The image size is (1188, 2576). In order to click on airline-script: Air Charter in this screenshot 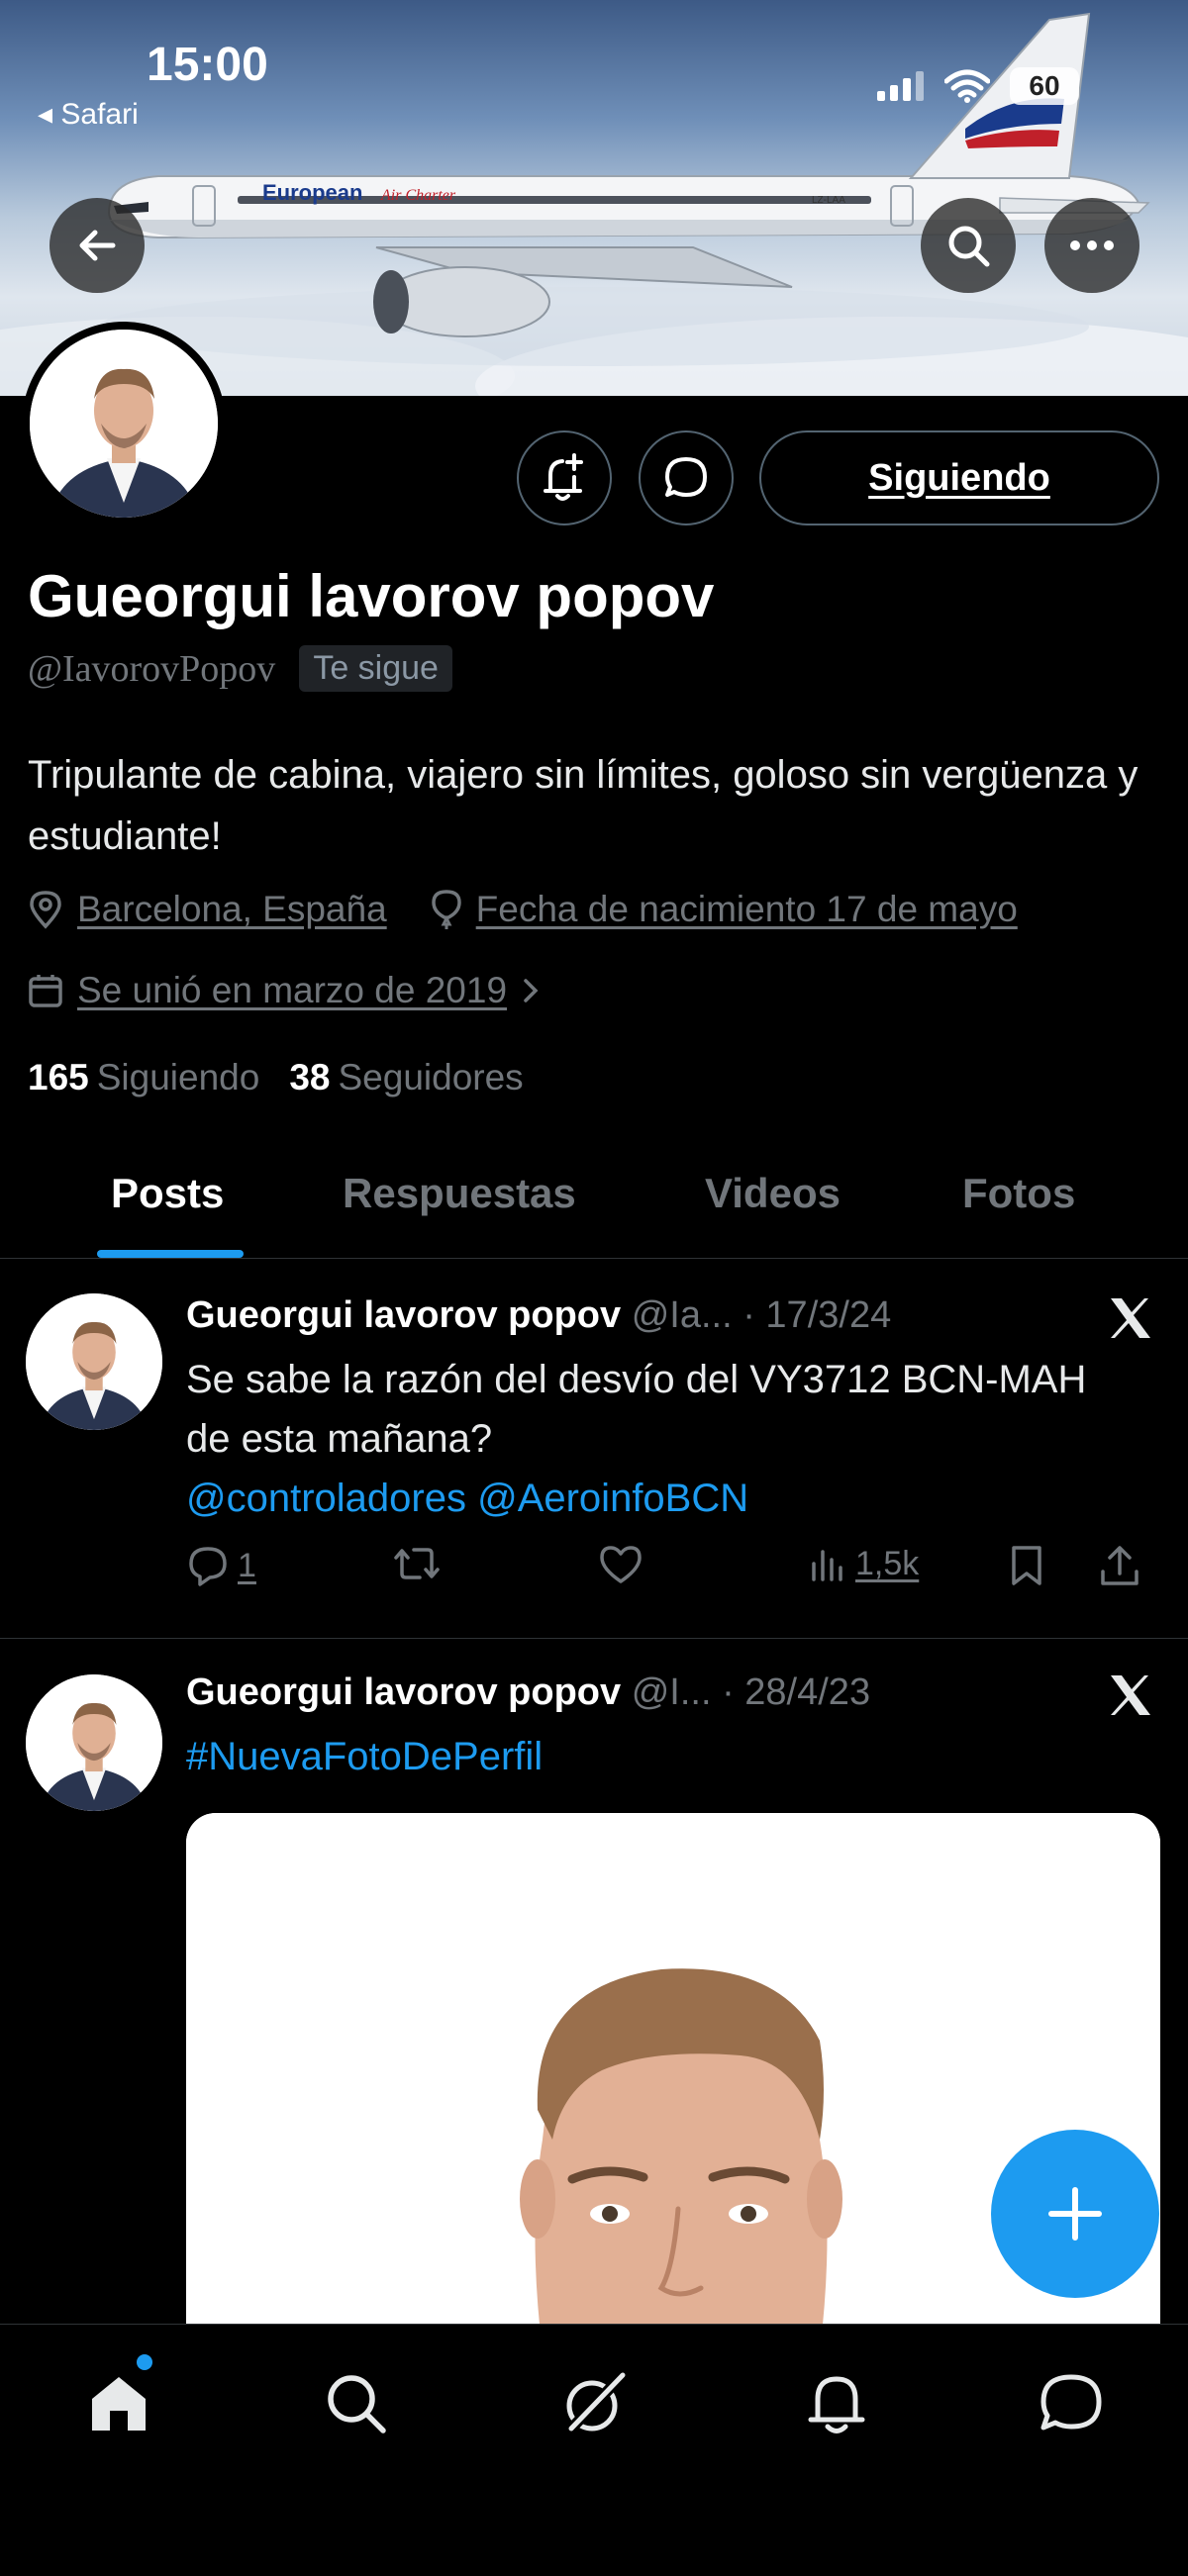, I will do `click(418, 195)`.